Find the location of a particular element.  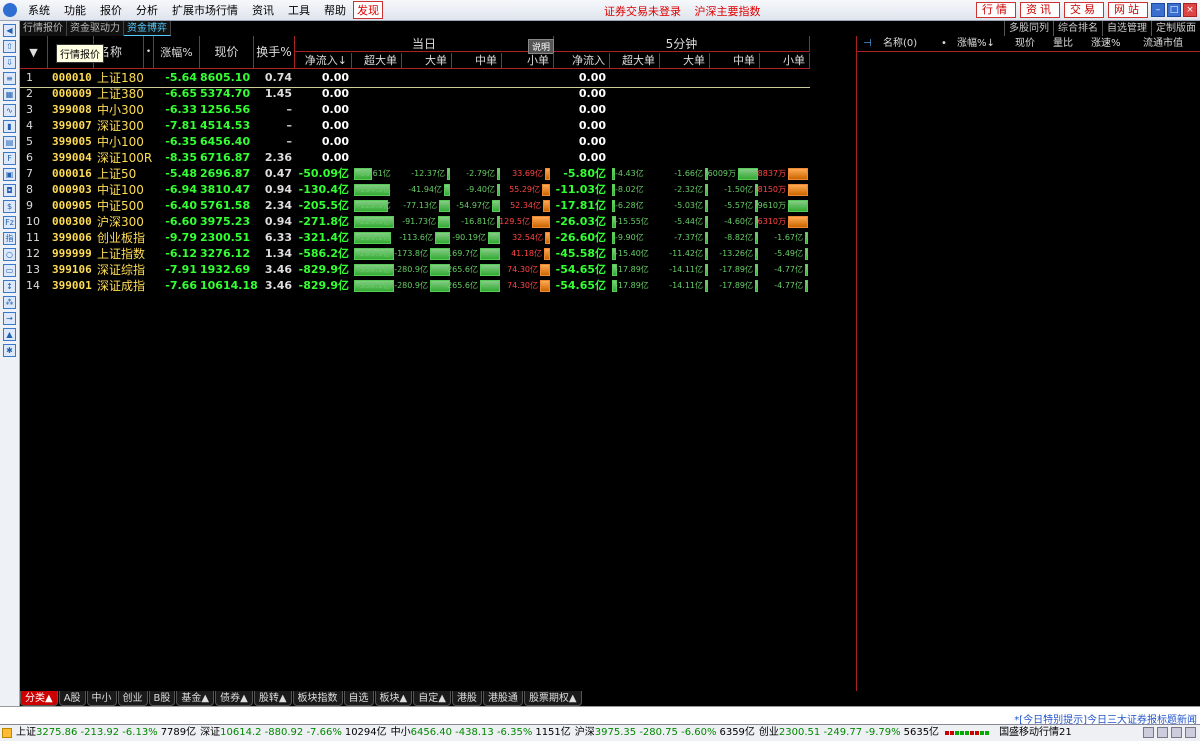

up-arrow-icon: ⇧ is located at coordinates (9, 46).